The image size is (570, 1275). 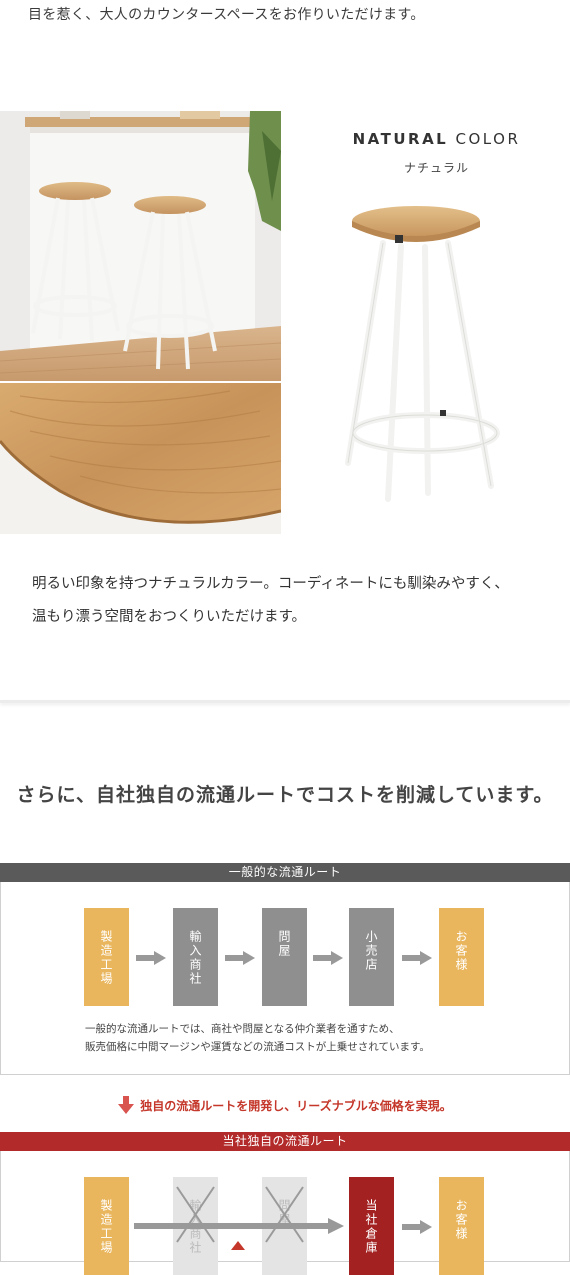 I want to click on general-step-retailer: 小売店, so click(x=371, y=957).